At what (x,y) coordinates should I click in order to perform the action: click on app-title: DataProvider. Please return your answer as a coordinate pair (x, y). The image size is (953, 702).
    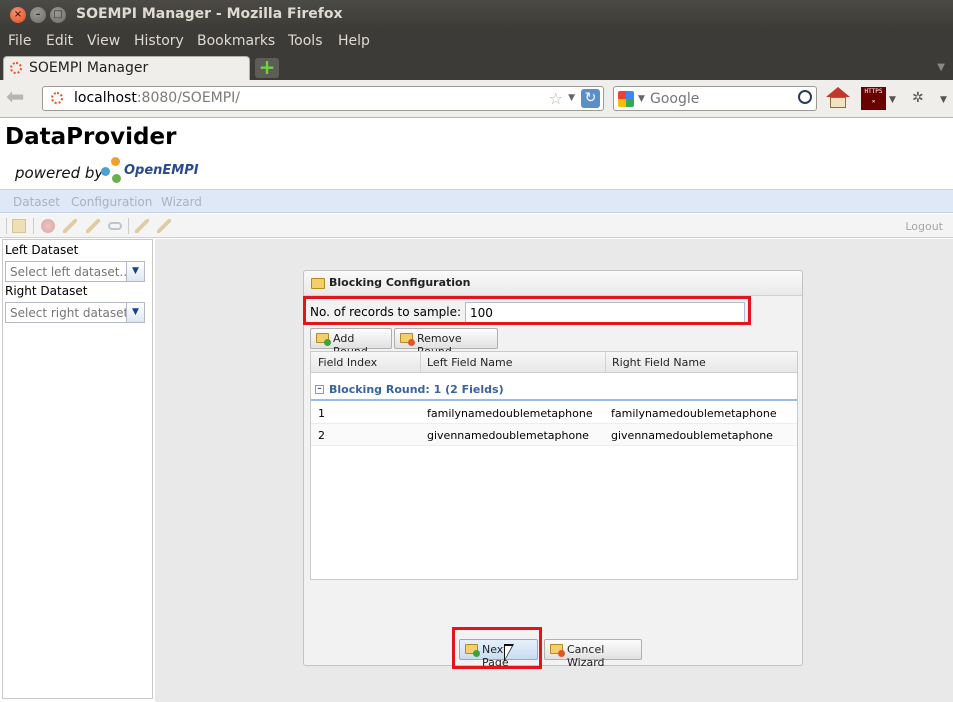
    Looking at the image, I should click on (91, 137).